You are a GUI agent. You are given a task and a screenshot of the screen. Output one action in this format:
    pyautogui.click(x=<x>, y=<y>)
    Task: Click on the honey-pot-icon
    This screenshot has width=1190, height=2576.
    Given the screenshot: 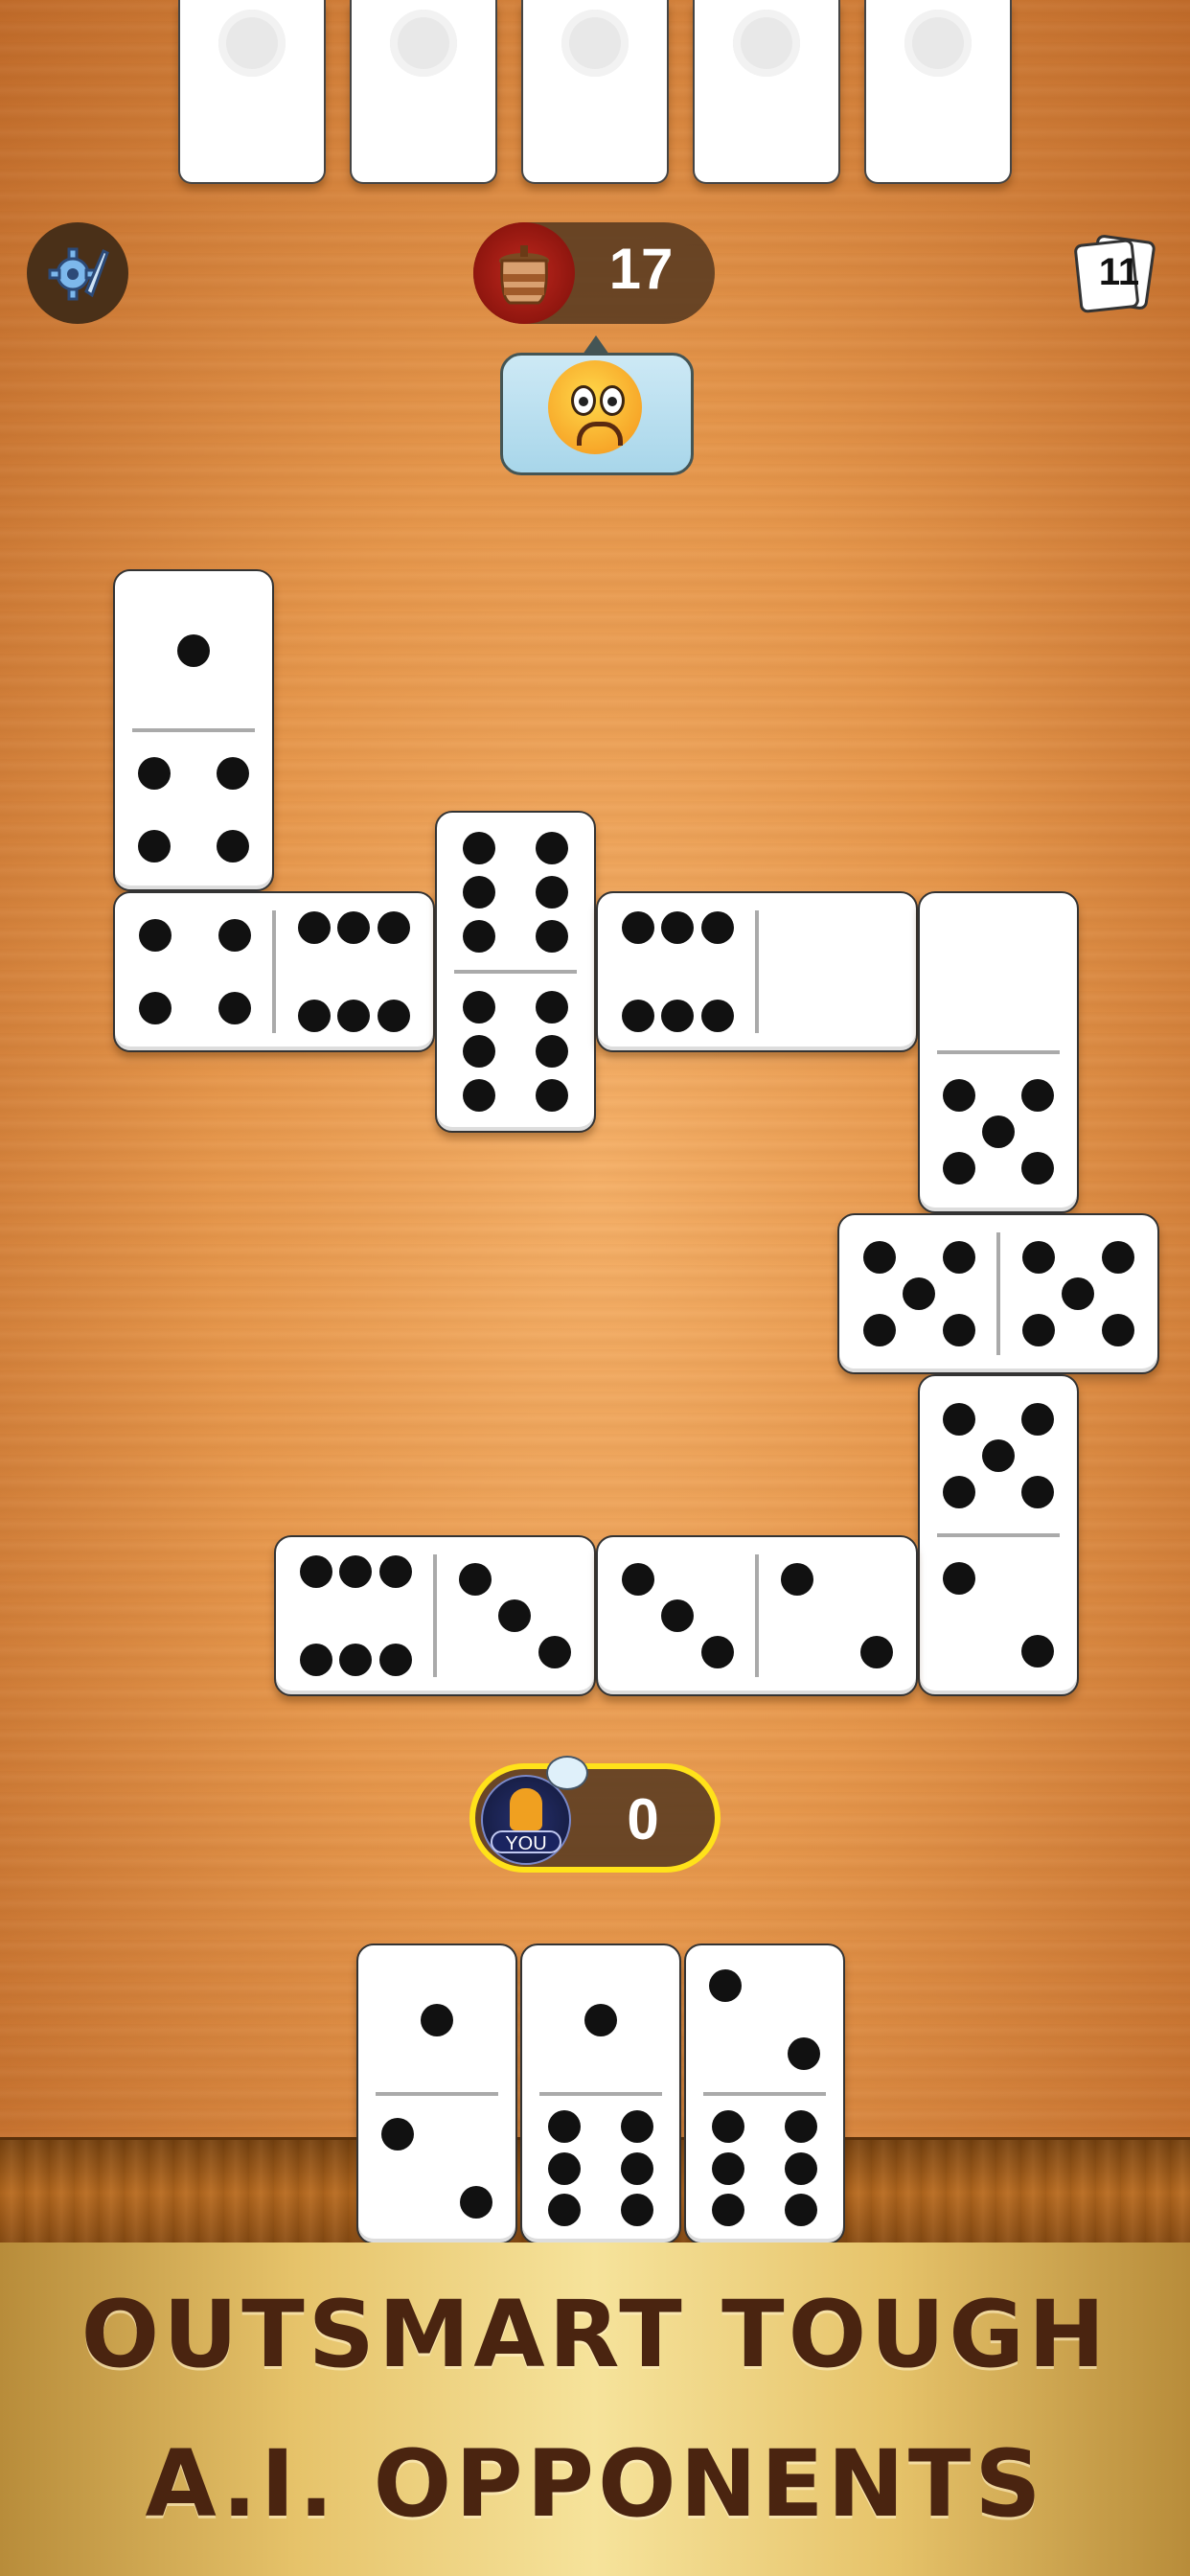 What is the action you would take?
    pyautogui.click(x=524, y=275)
    